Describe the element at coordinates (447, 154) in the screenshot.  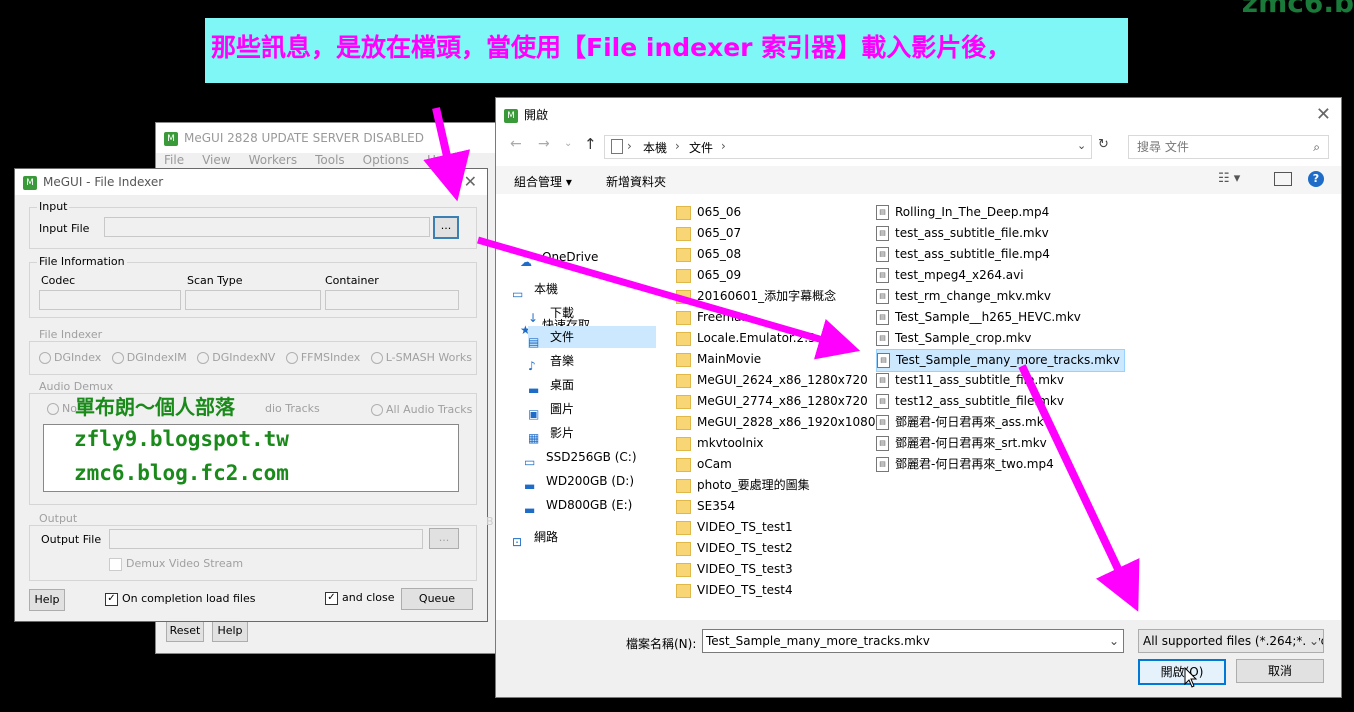
I see `arrow-to-browse` at that location.